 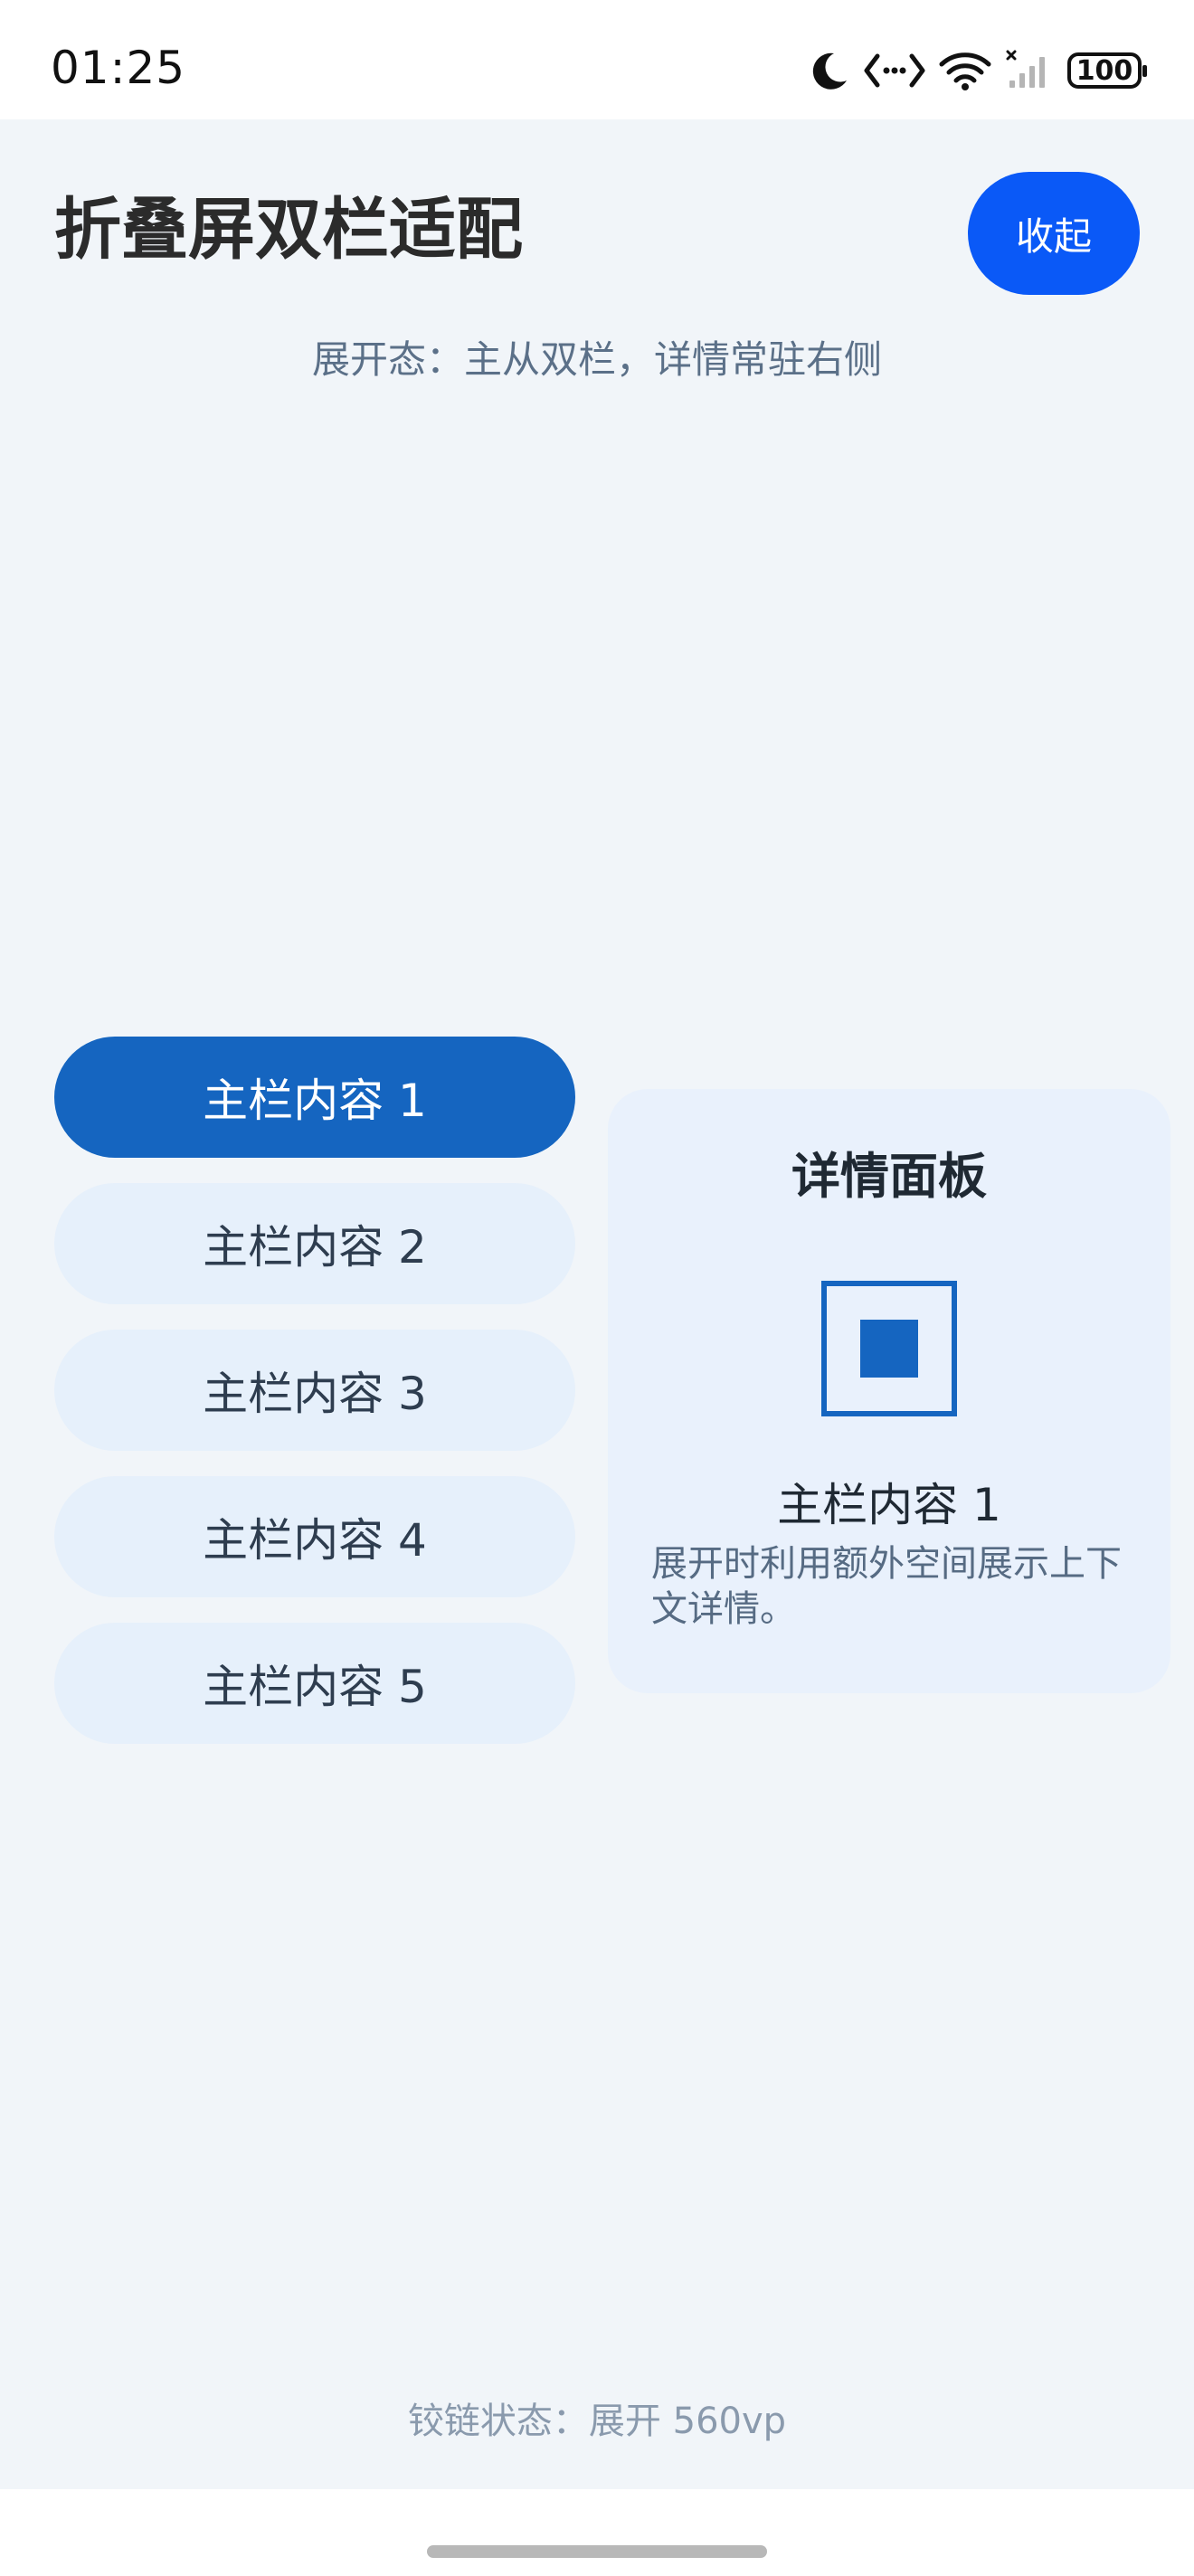 I want to click on list-item-5: 主栏内容 5, so click(x=314, y=1683).